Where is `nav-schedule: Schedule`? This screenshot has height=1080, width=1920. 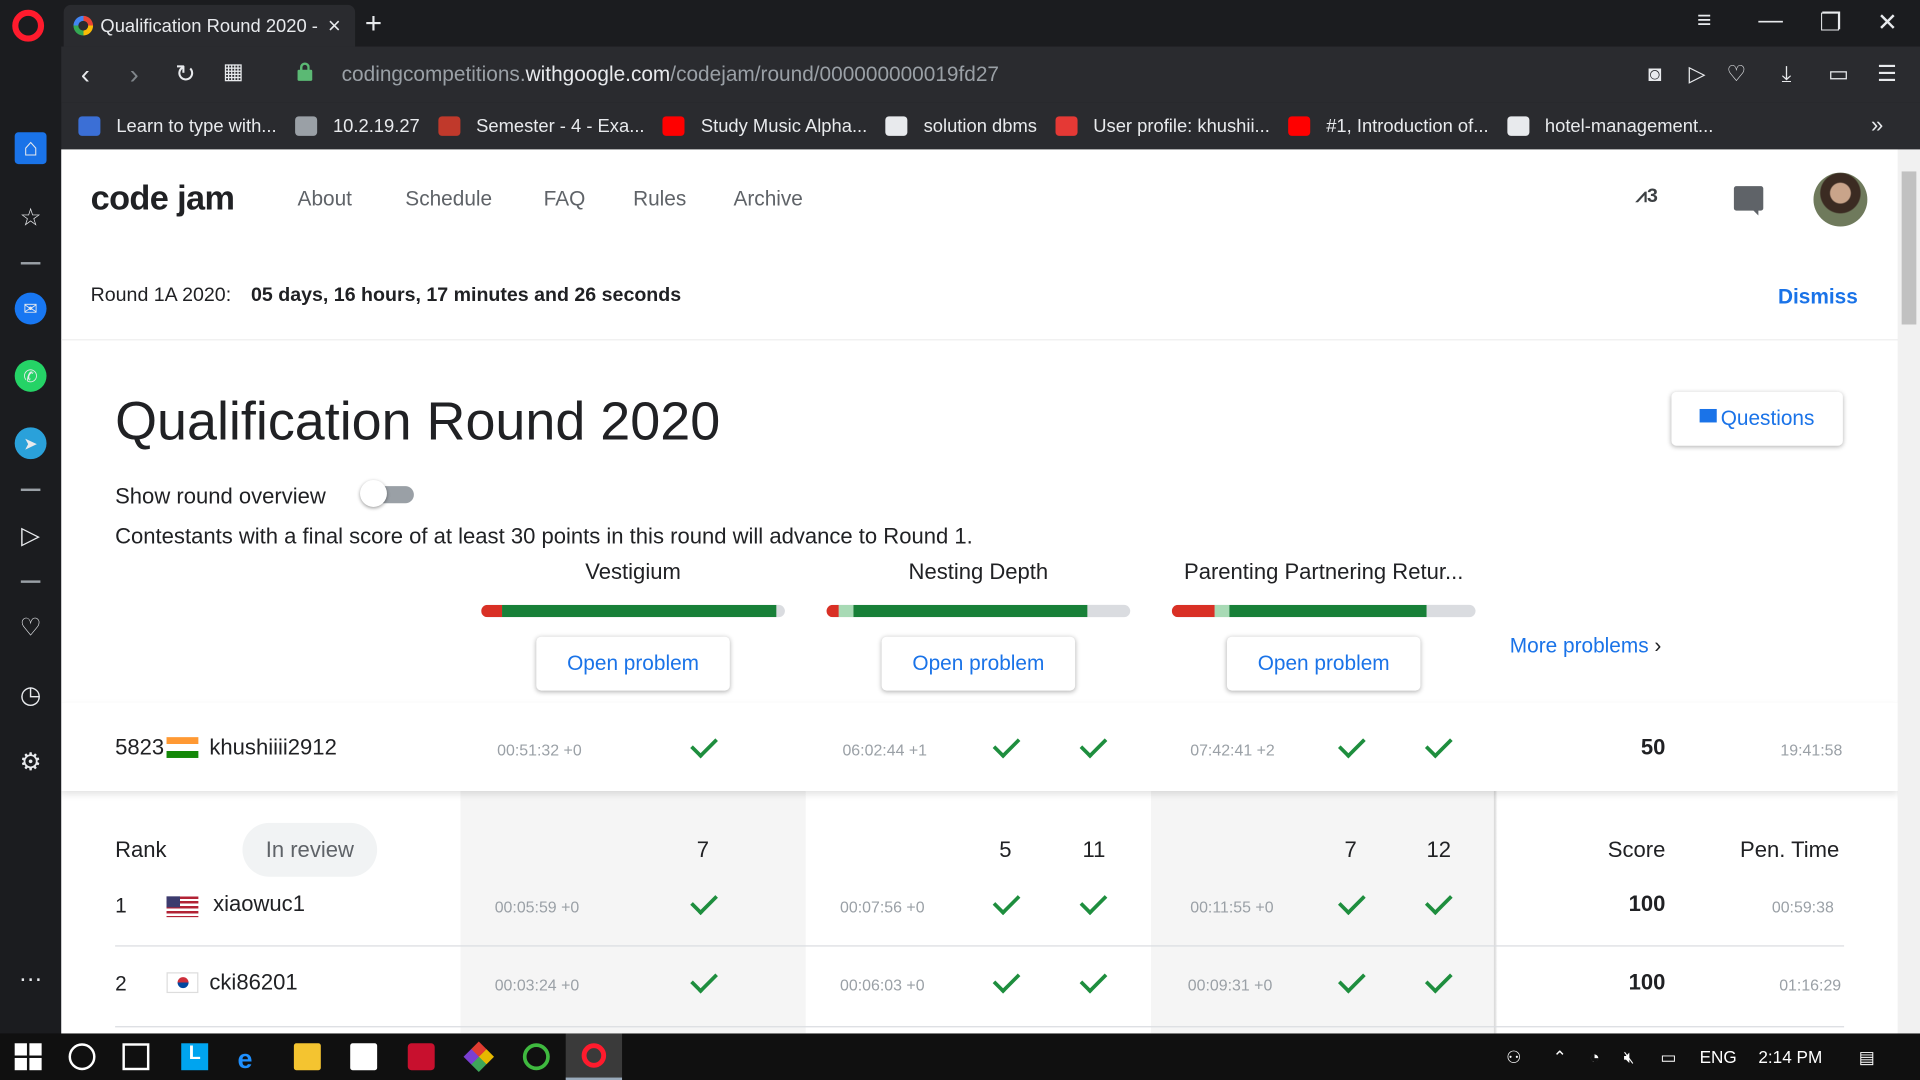
nav-schedule: Schedule is located at coordinates (448, 199).